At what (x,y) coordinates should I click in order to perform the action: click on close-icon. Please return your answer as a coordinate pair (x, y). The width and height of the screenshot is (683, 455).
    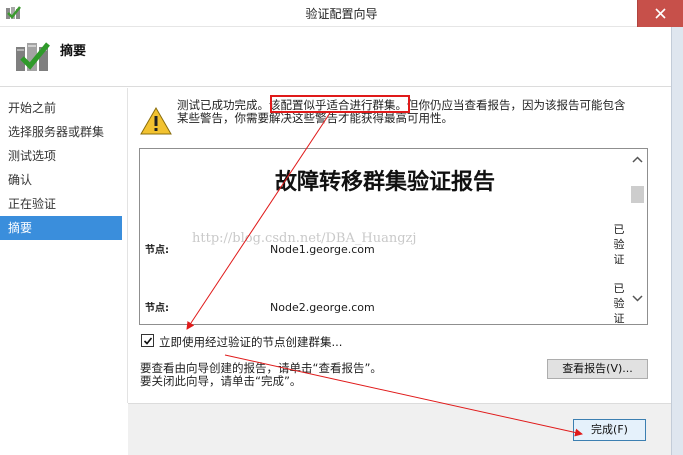
    Looking at the image, I should click on (660, 13).